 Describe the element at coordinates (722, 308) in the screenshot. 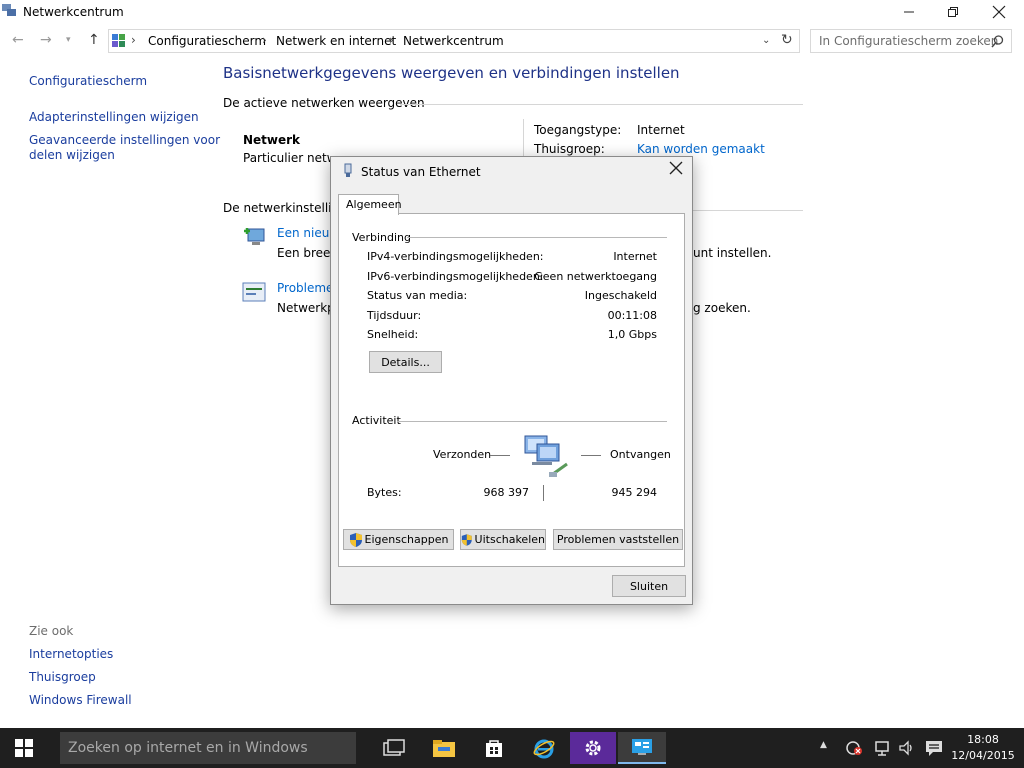

I see `troubleshoot-description-tail: g zoeken.` at that location.